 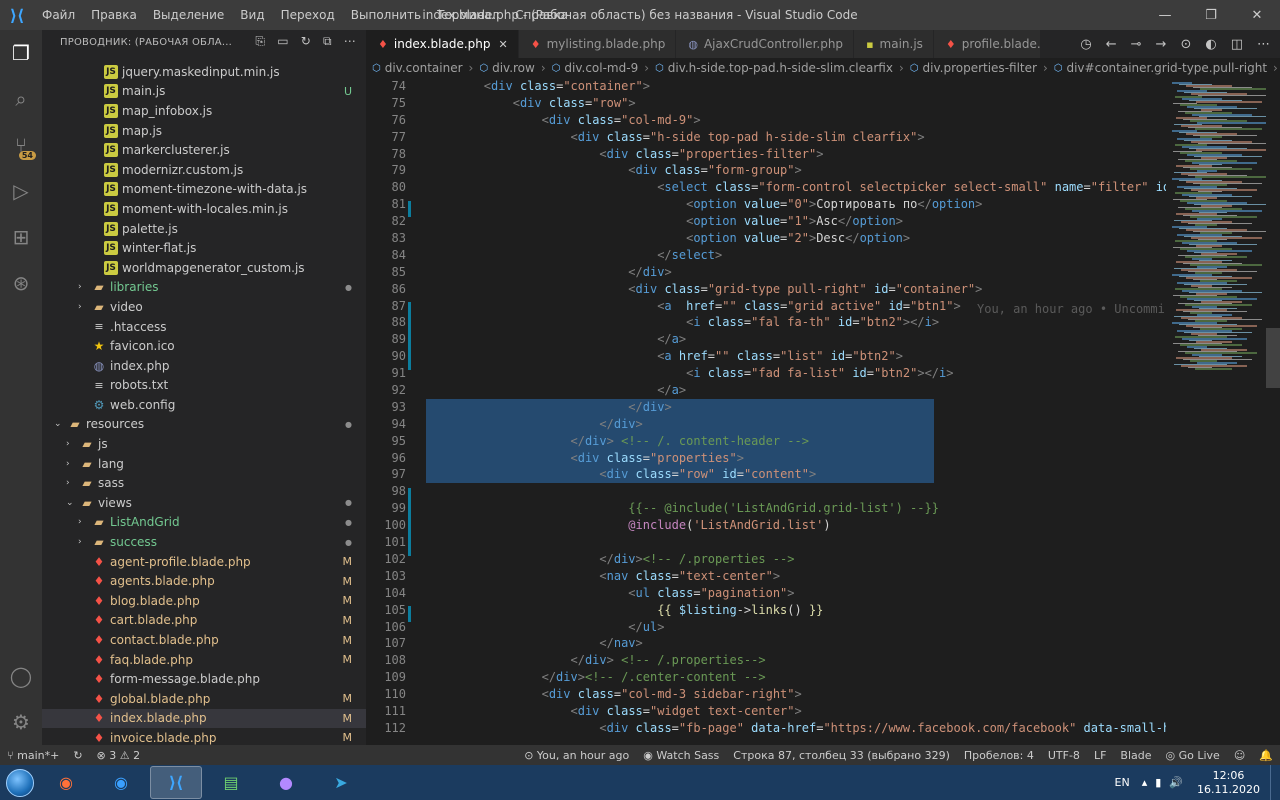 What do you see at coordinates (442, 44) in the screenshot?
I see `editor-tab: ♦ index.blade.php ✕` at bounding box center [442, 44].